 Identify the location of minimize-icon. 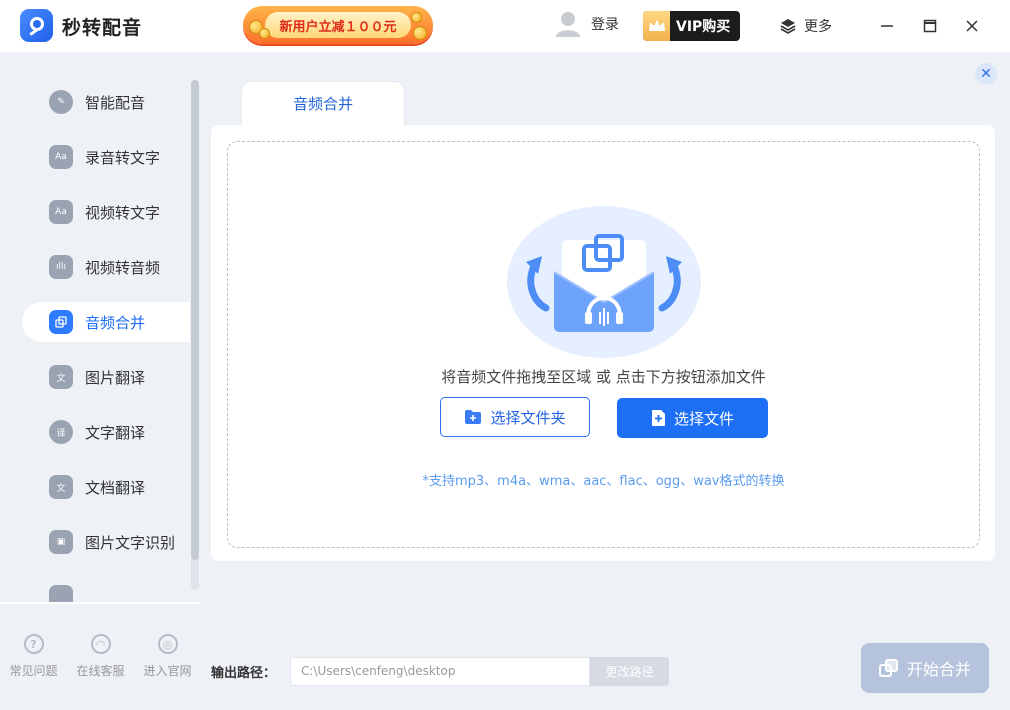
(887, 26).